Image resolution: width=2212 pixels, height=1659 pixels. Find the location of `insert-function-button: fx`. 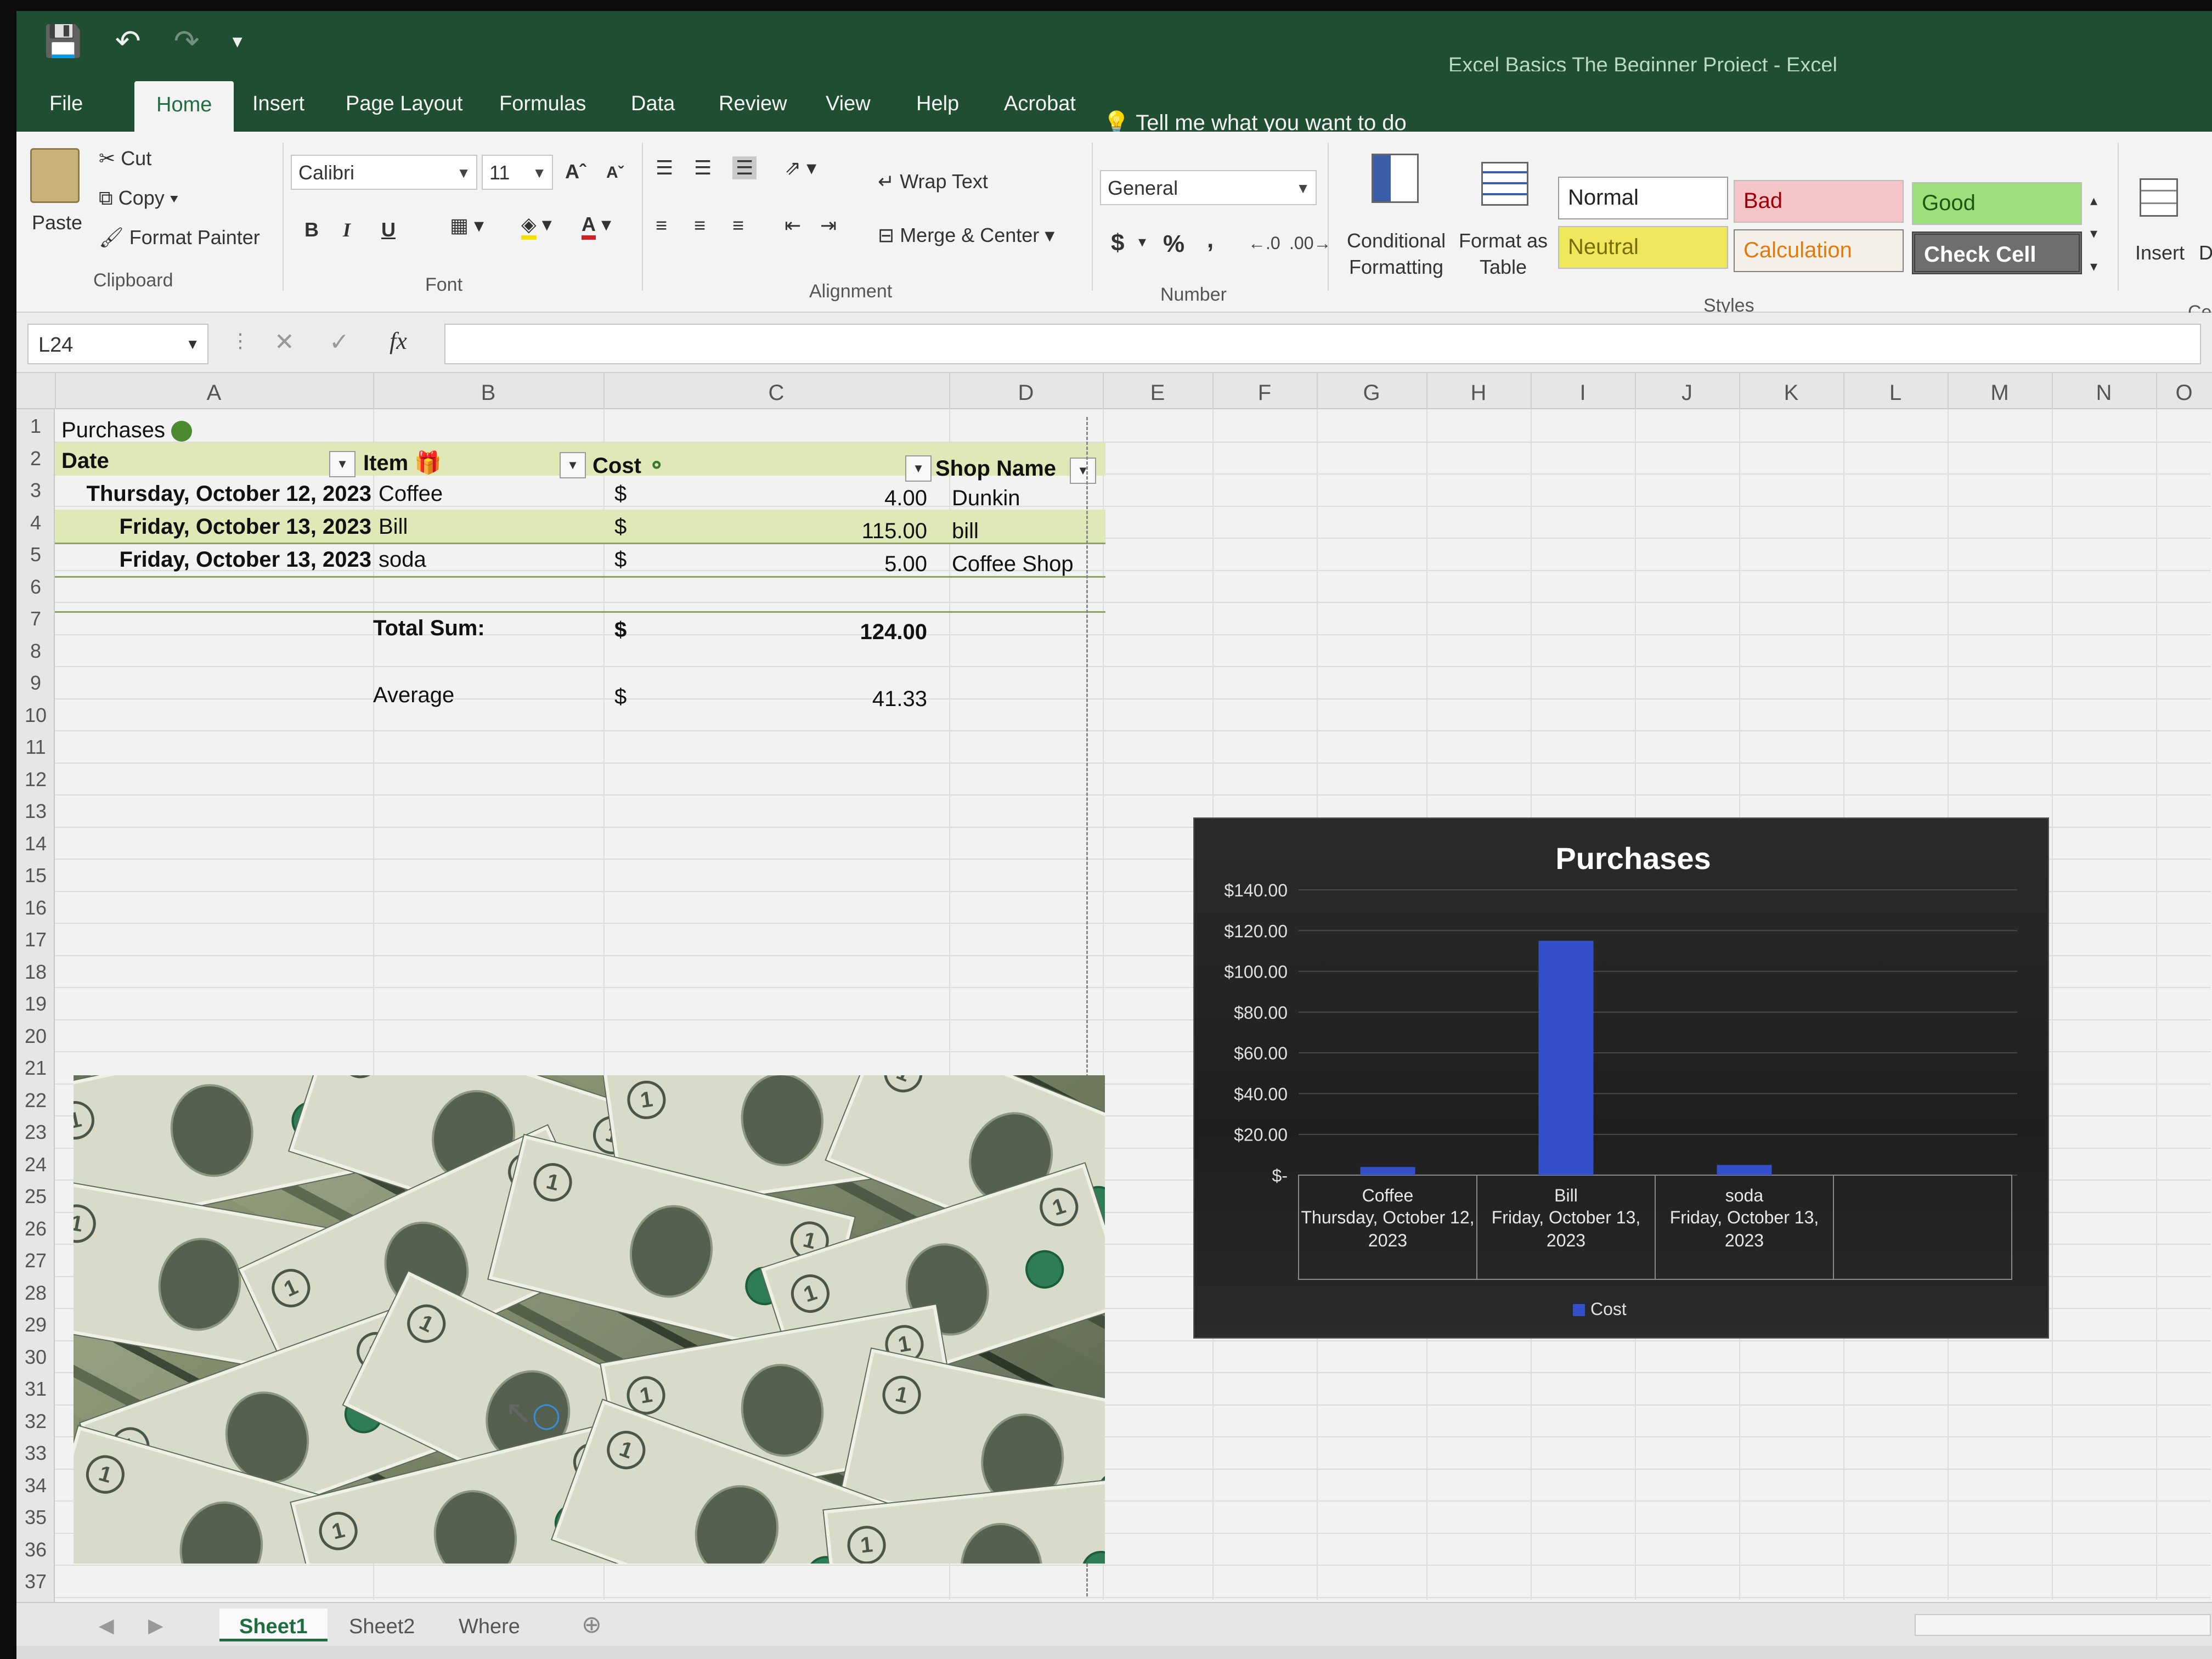

insert-function-button: fx is located at coordinates (399, 341).